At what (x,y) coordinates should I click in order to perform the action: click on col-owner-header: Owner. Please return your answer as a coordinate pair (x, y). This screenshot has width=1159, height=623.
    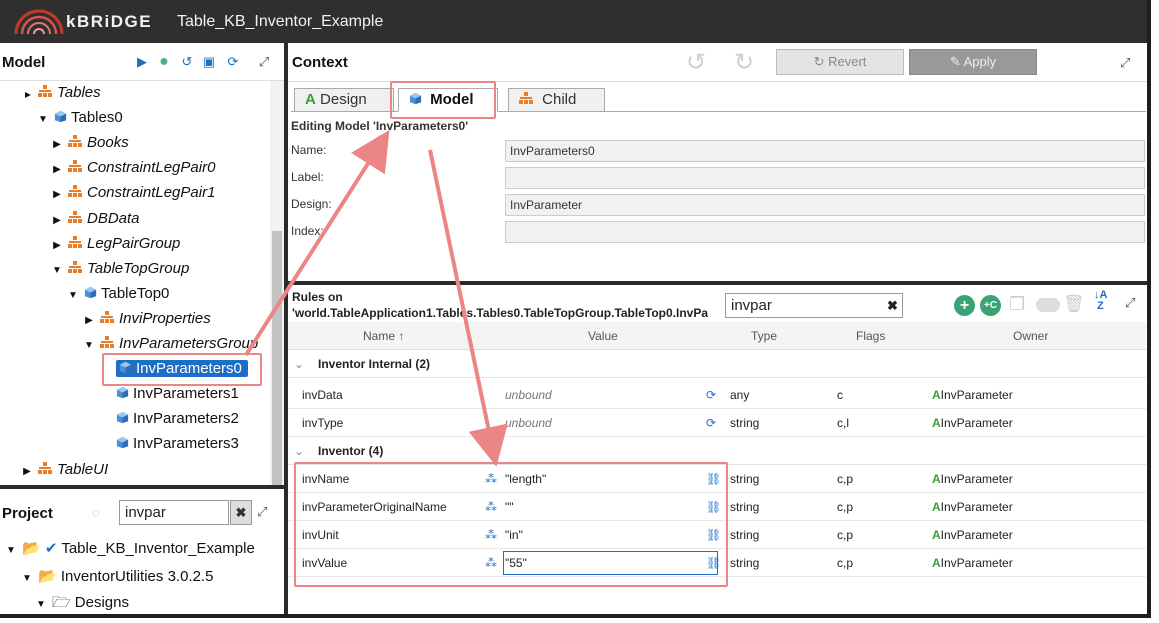
    Looking at the image, I should click on (1030, 336).